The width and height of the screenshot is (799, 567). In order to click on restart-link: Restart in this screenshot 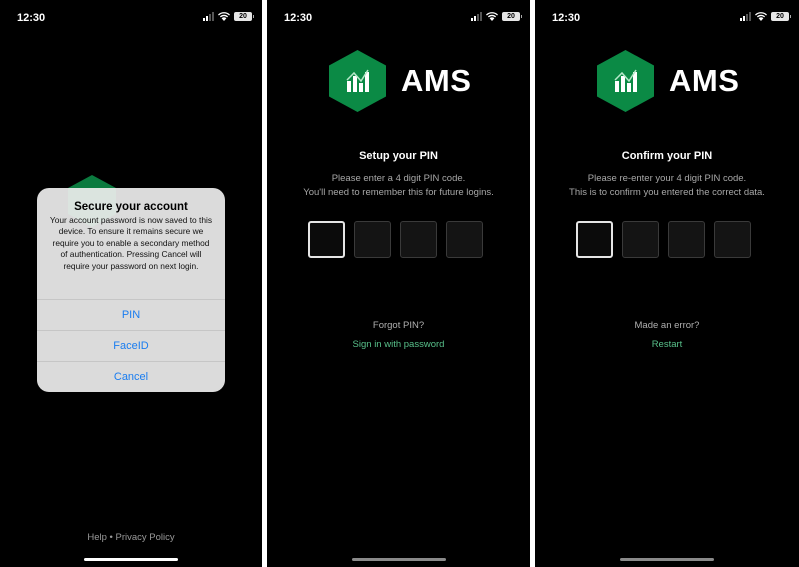, I will do `click(667, 344)`.